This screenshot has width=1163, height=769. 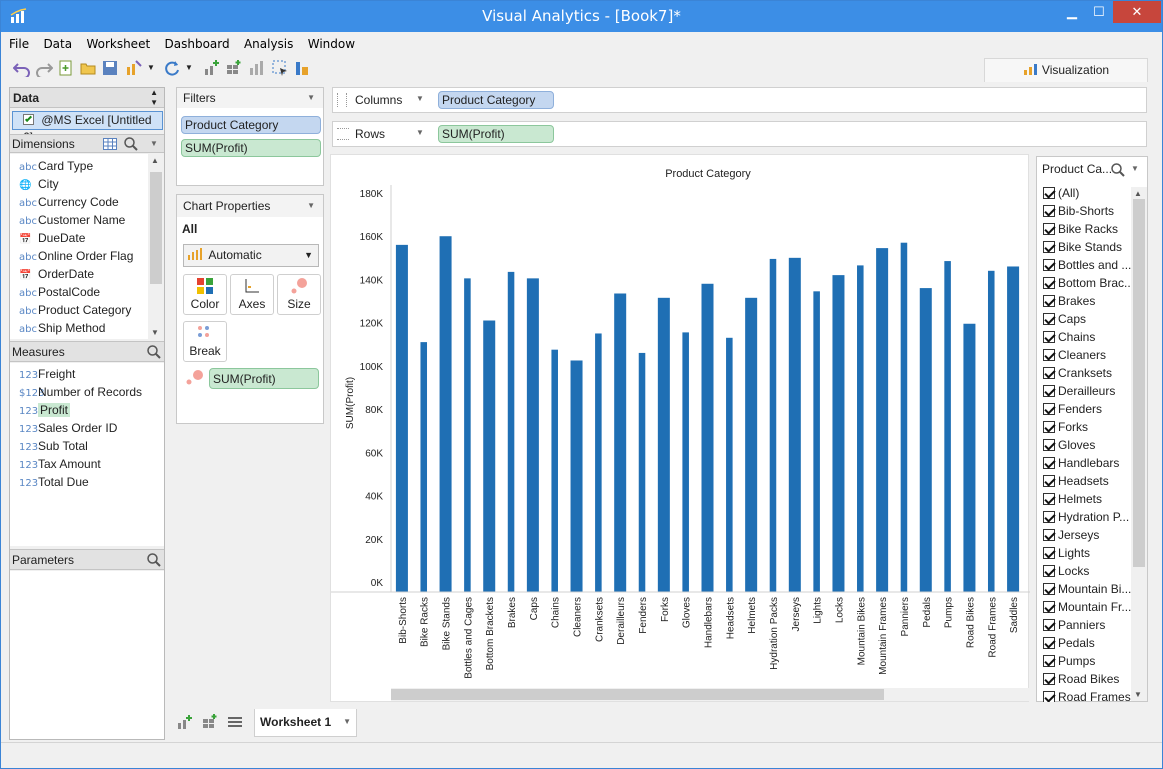 What do you see at coordinates (1118, 170) in the screenshot?
I see `search-icon` at bounding box center [1118, 170].